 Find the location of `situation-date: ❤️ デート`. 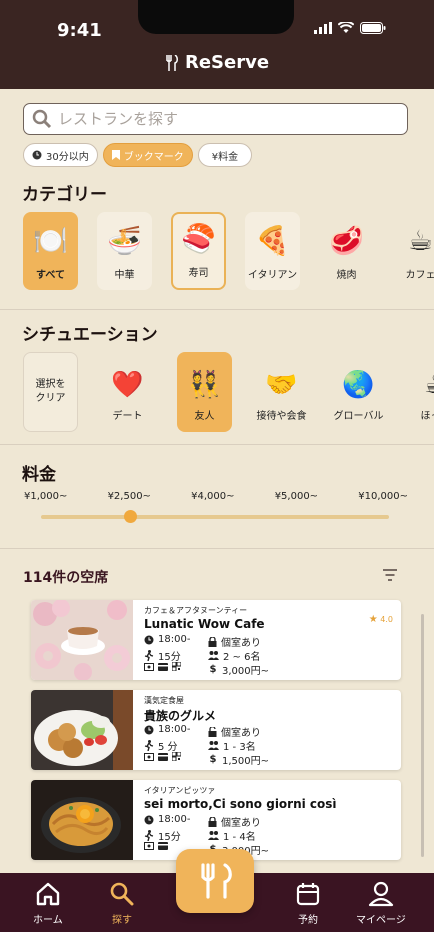

situation-date: ❤️ デート is located at coordinates (127, 392).